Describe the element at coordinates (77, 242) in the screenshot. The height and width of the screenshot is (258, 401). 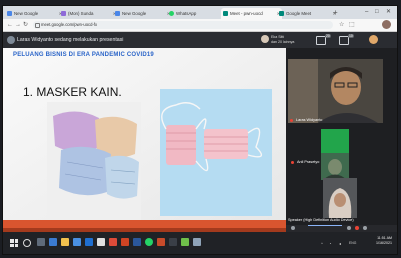
I see `store-icon` at that location.